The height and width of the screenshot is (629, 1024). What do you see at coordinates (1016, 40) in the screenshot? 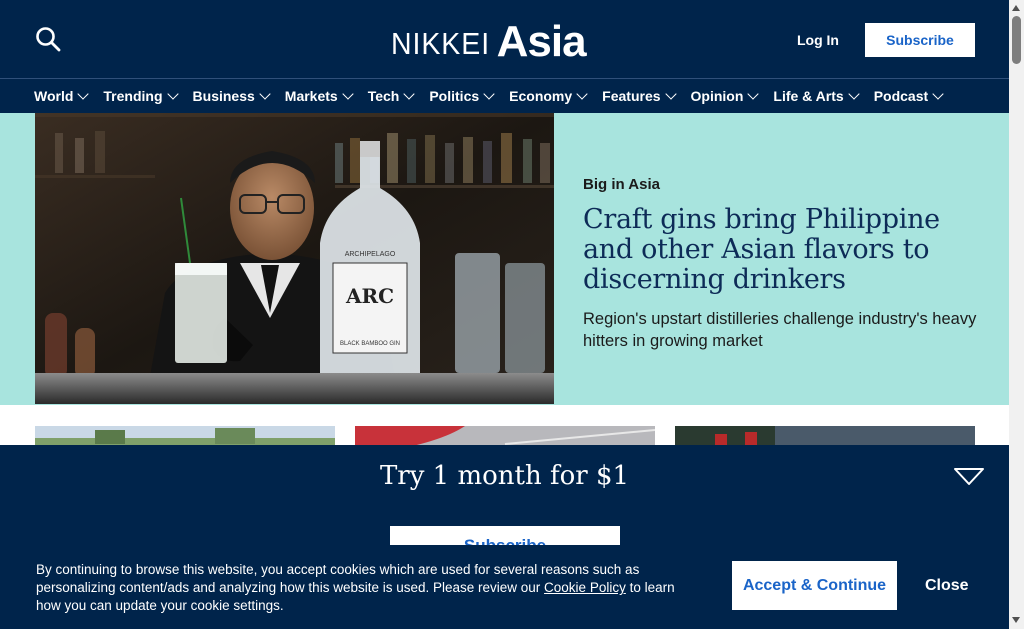
I see `scrollbar-thumb` at bounding box center [1016, 40].